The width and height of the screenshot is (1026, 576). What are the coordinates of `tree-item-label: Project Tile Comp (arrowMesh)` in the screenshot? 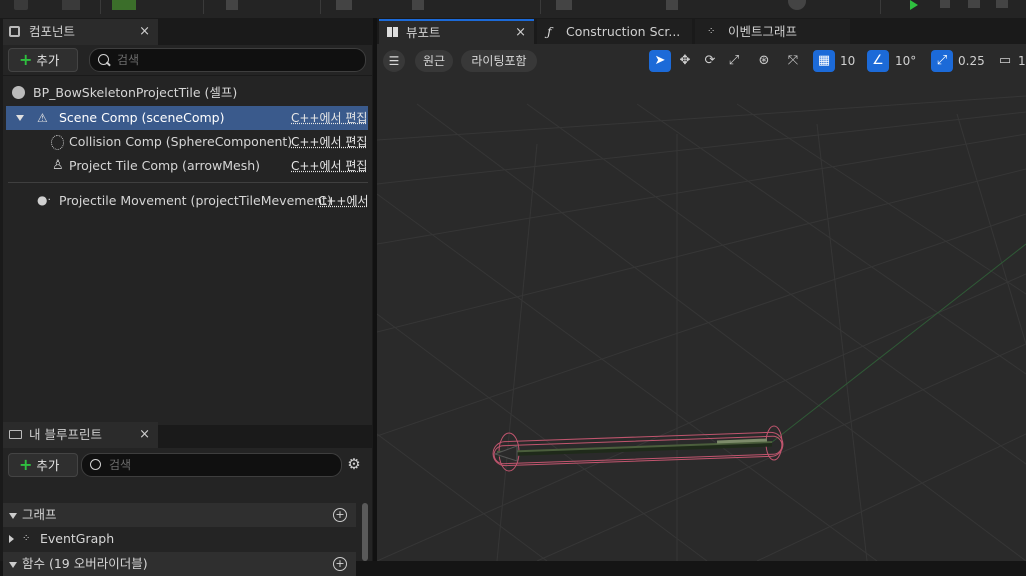 It's located at (165, 165).